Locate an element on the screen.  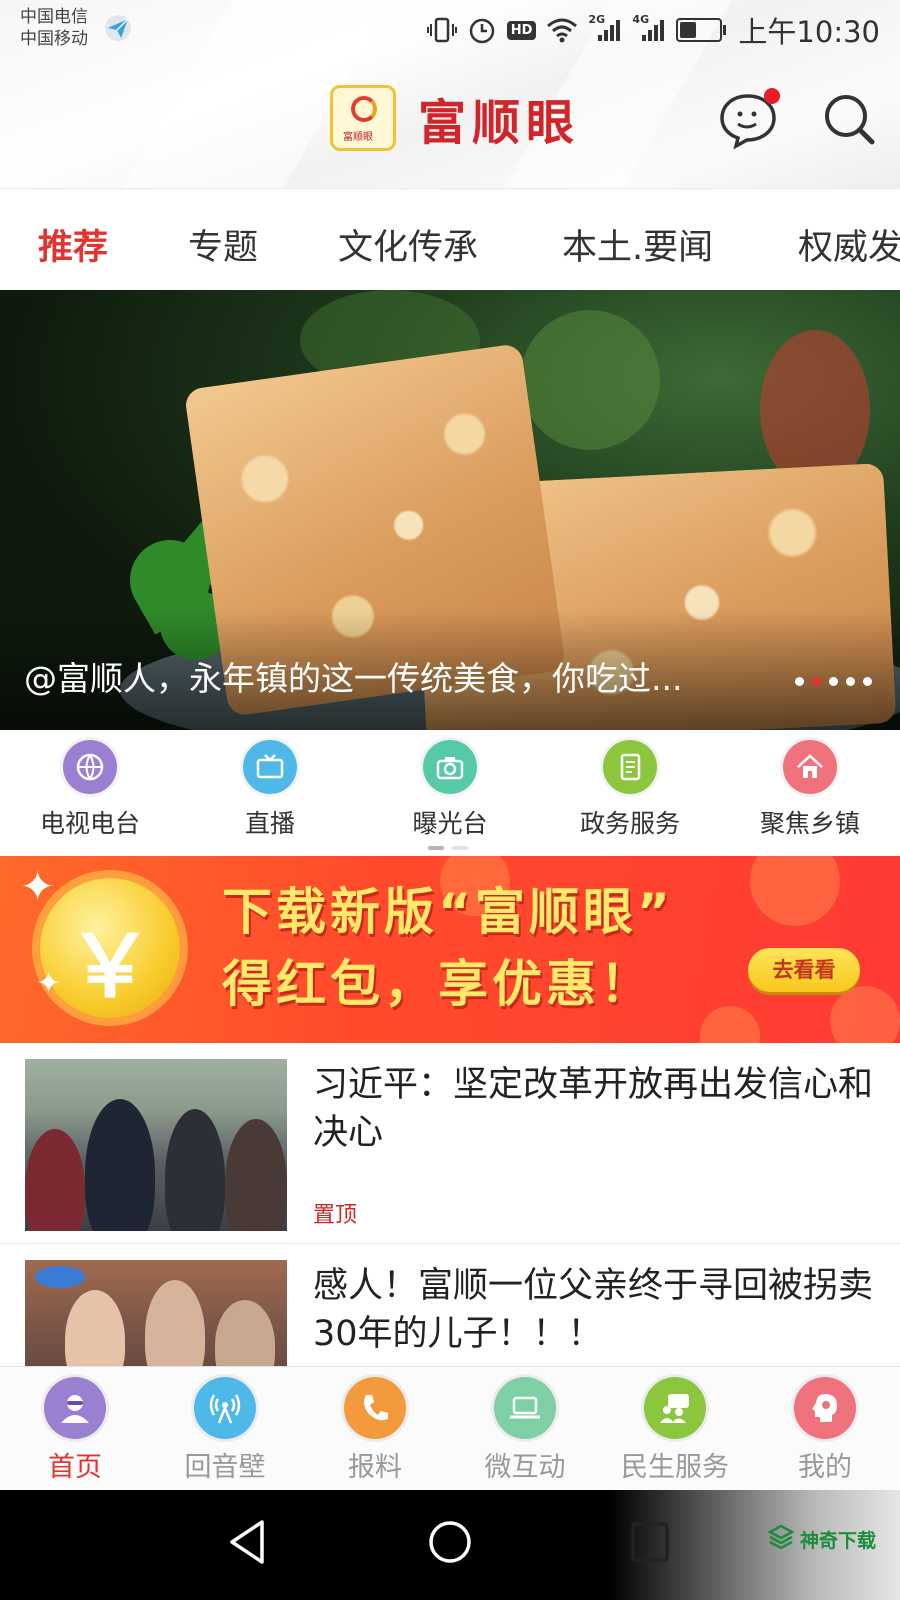
chat-group-icon is located at coordinates (675, 1408).